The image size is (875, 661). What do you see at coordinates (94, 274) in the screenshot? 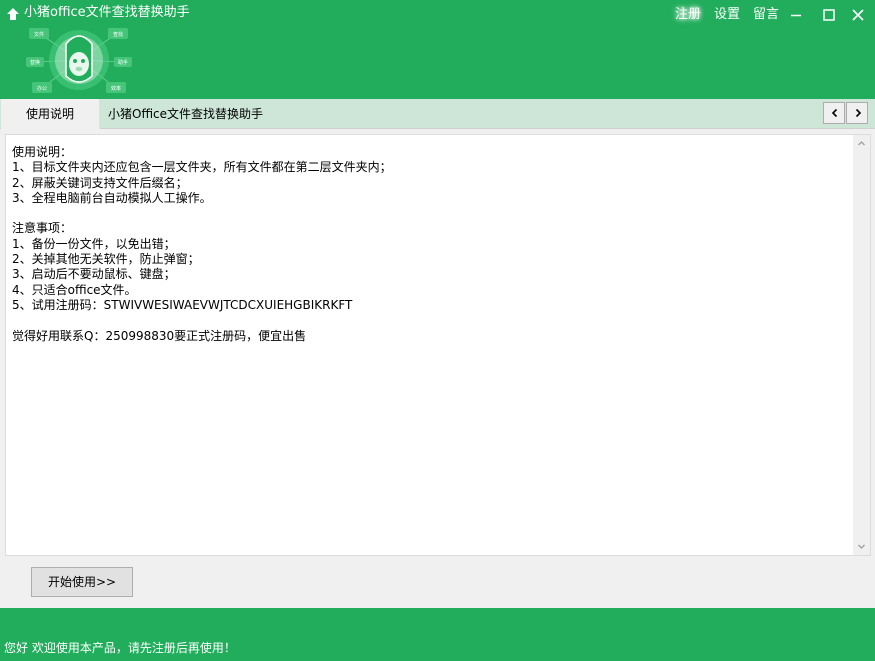
I see `instruction-line: 3、启动后不要动鼠标、键盘；` at bounding box center [94, 274].